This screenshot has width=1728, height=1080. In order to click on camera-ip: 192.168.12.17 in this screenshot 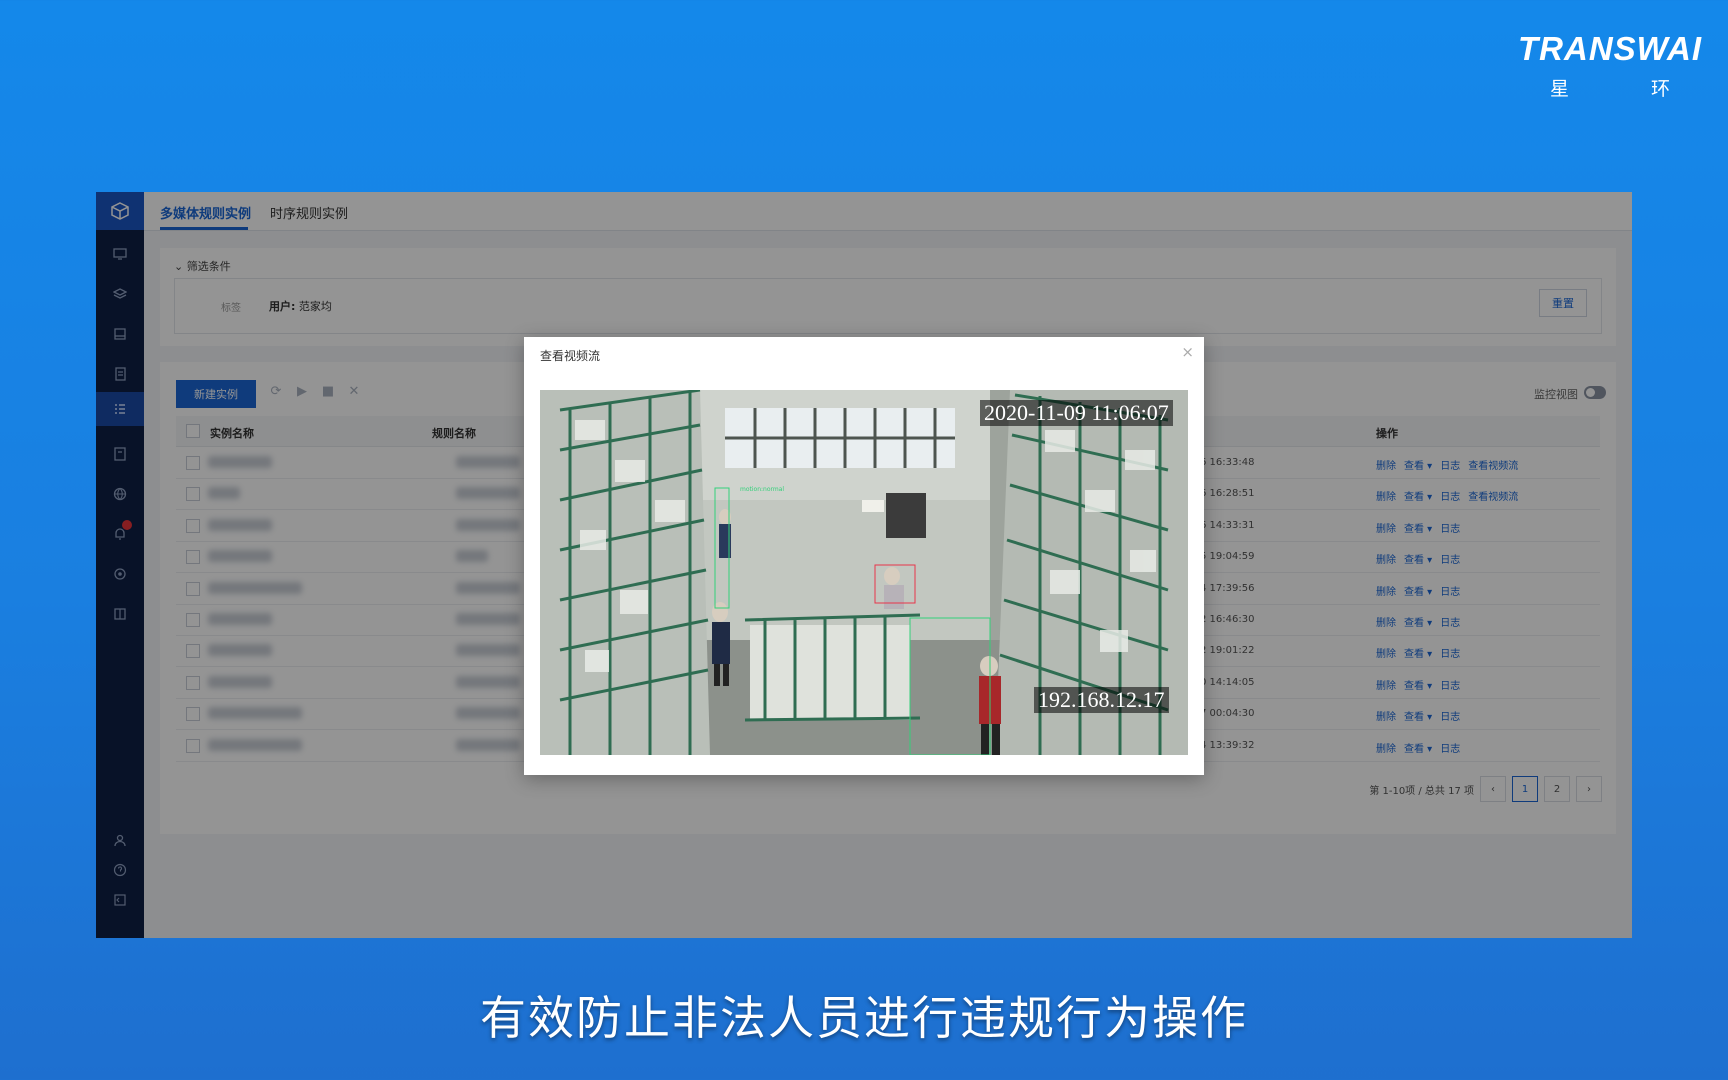, I will do `click(1101, 700)`.